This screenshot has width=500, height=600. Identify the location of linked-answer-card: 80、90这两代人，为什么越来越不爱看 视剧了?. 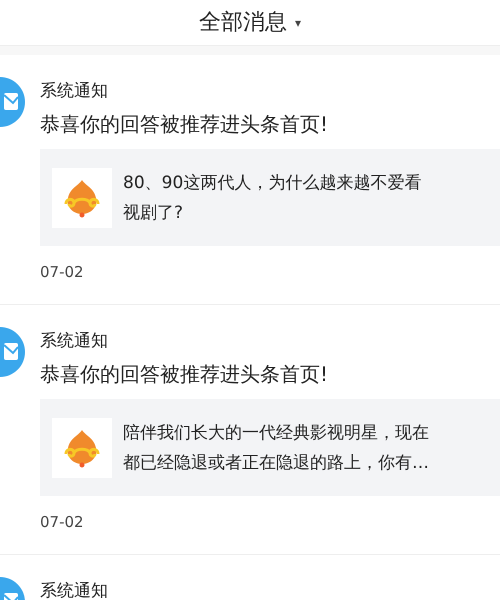
(270, 197).